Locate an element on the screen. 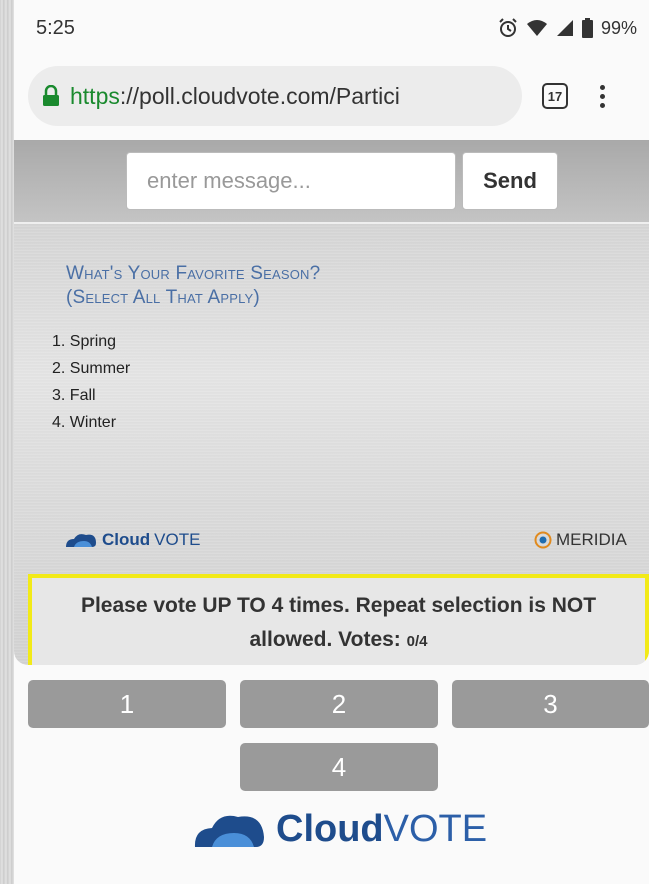 Image resolution: width=649 pixels, height=884 pixels. brand-left-bold: Cloud is located at coordinates (126, 539).